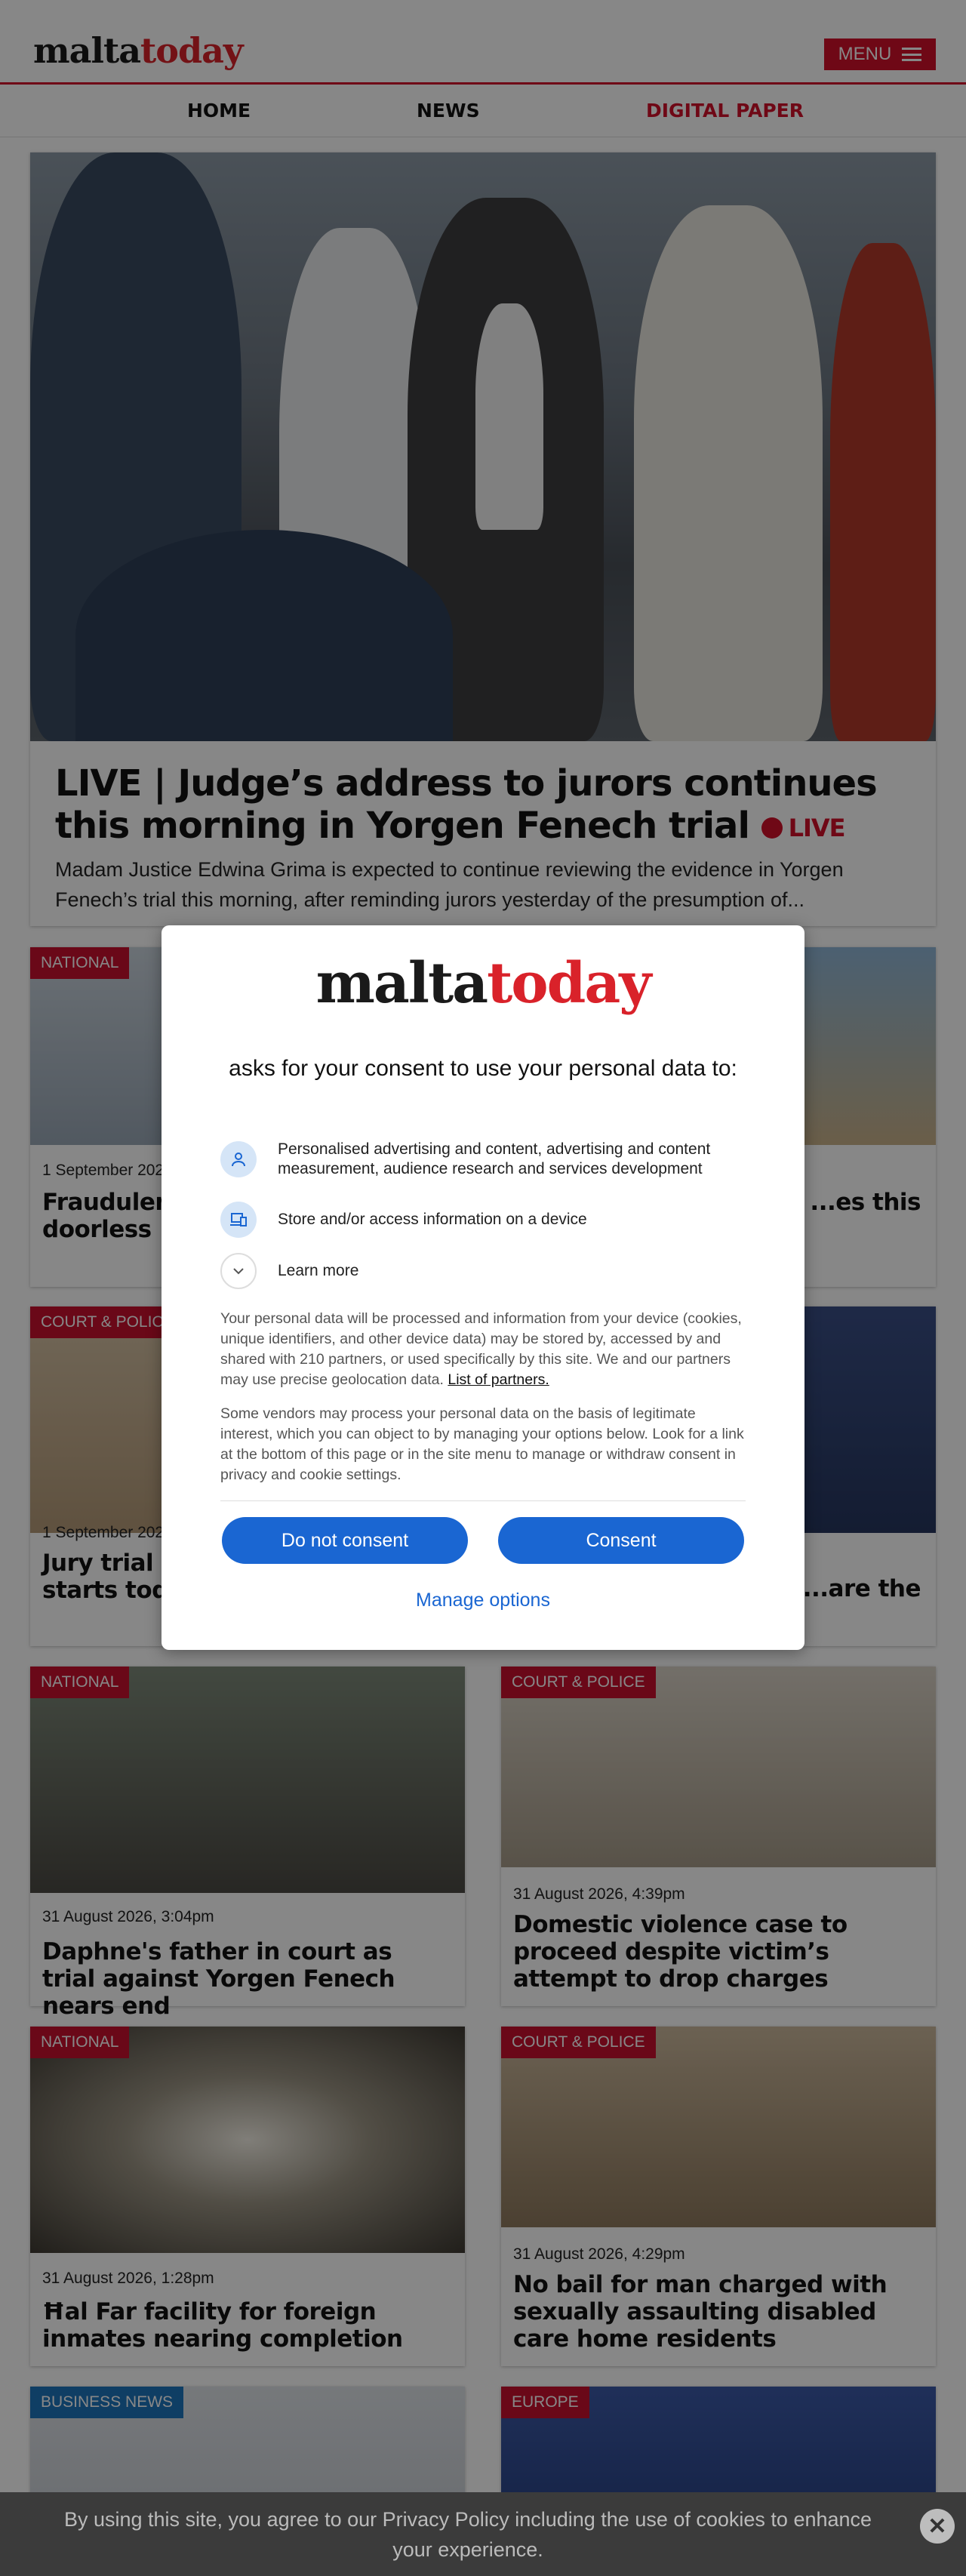 Image resolution: width=966 pixels, height=2576 pixels. What do you see at coordinates (345, 1540) in the screenshot?
I see `do-not-consent-button: Do not consent` at bounding box center [345, 1540].